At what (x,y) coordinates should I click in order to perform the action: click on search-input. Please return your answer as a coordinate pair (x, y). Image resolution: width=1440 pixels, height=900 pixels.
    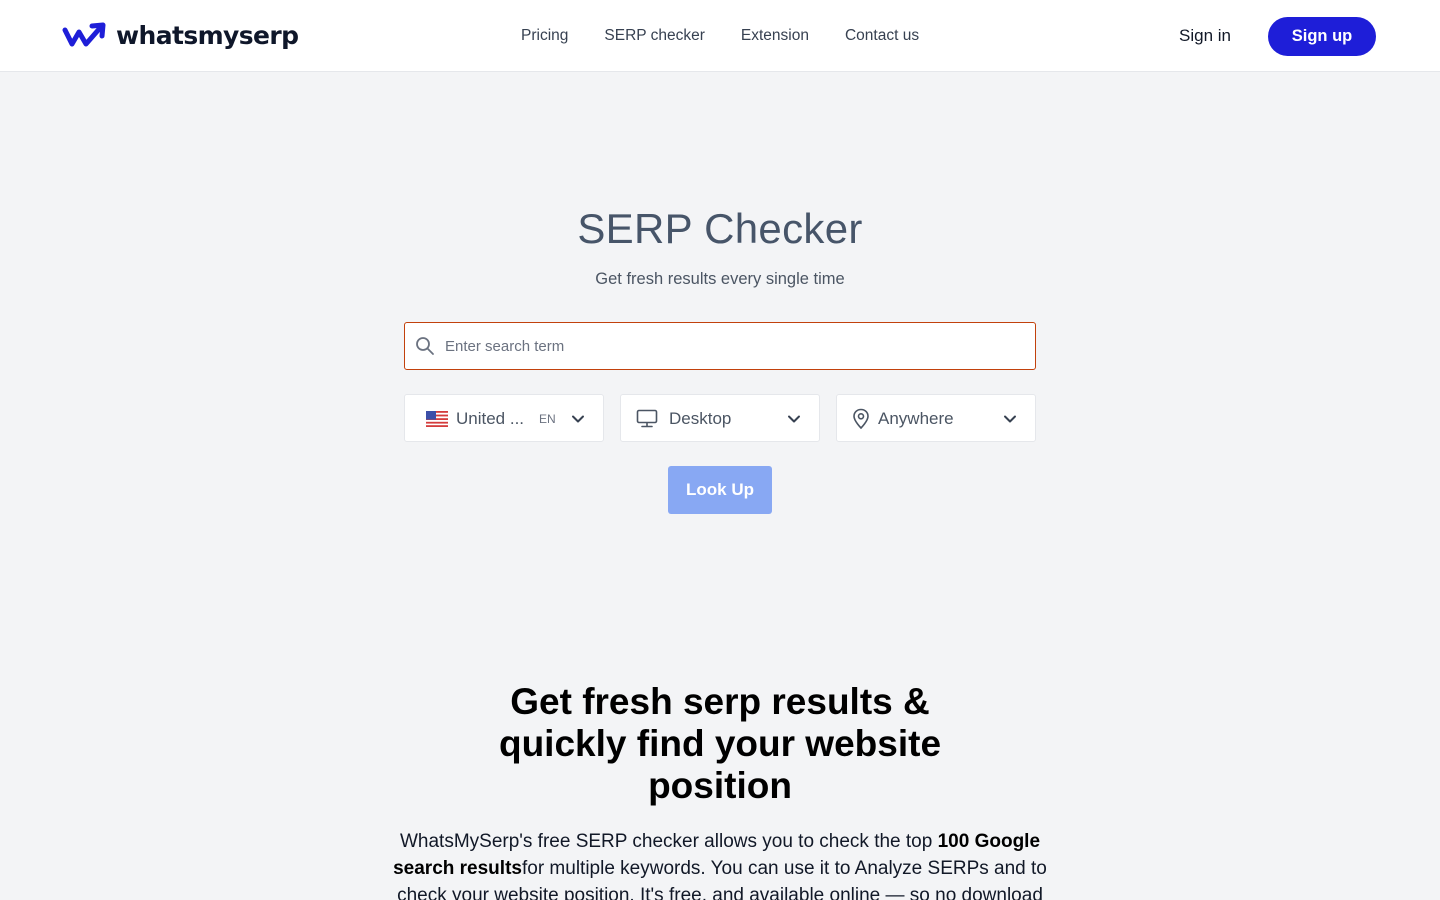
    Looking at the image, I should click on (735, 346).